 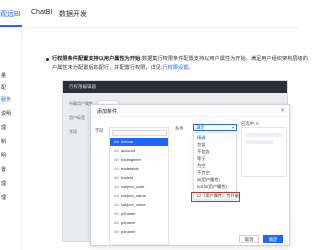 What do you see at coordinates (215, 151) in the screenshot?
I see `dropdown-option: 不包含` at bounding box center [215, 151].